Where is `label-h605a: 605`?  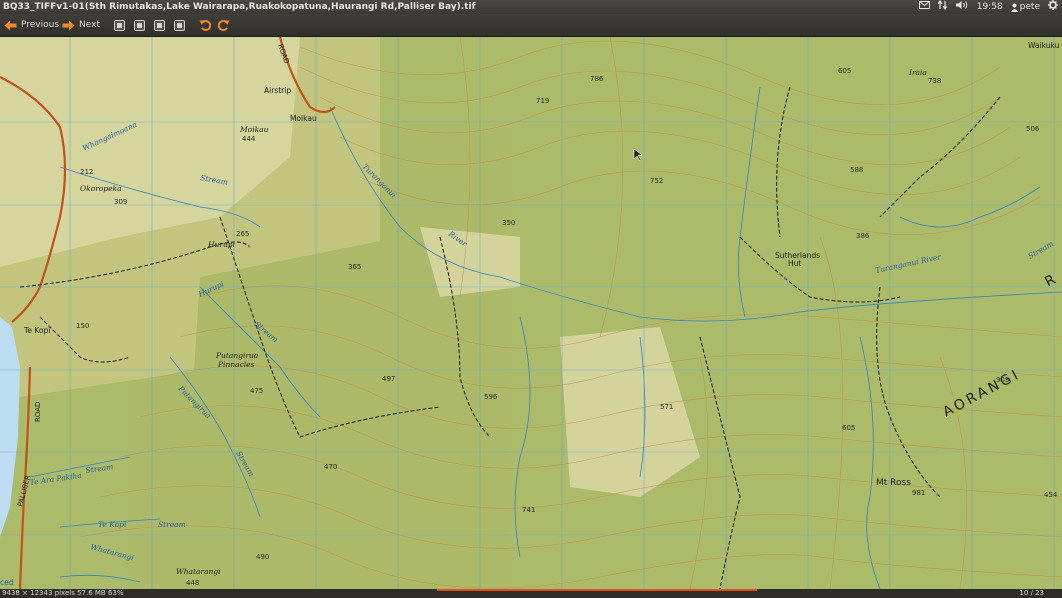 label-h605a: 605 is located at coordinates (844, 71).